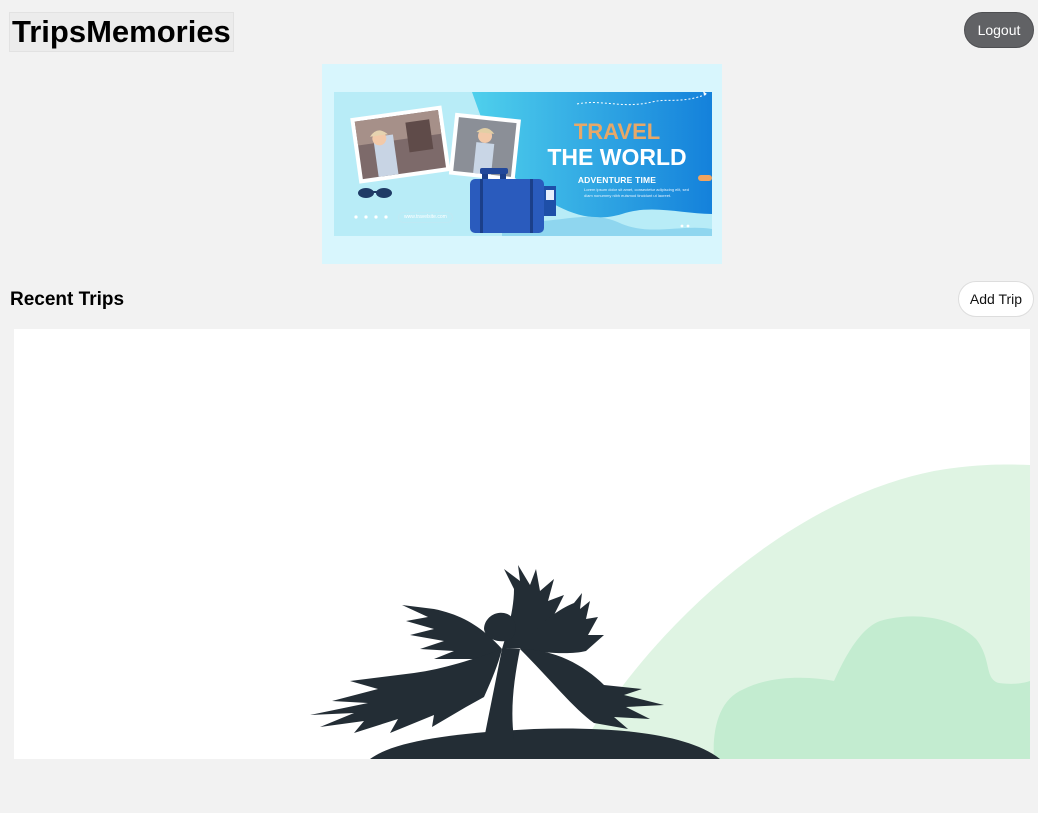 The width and height of the screenshot is (1038, 813). I want to click on logout-button: Logout, so click(999, 30).